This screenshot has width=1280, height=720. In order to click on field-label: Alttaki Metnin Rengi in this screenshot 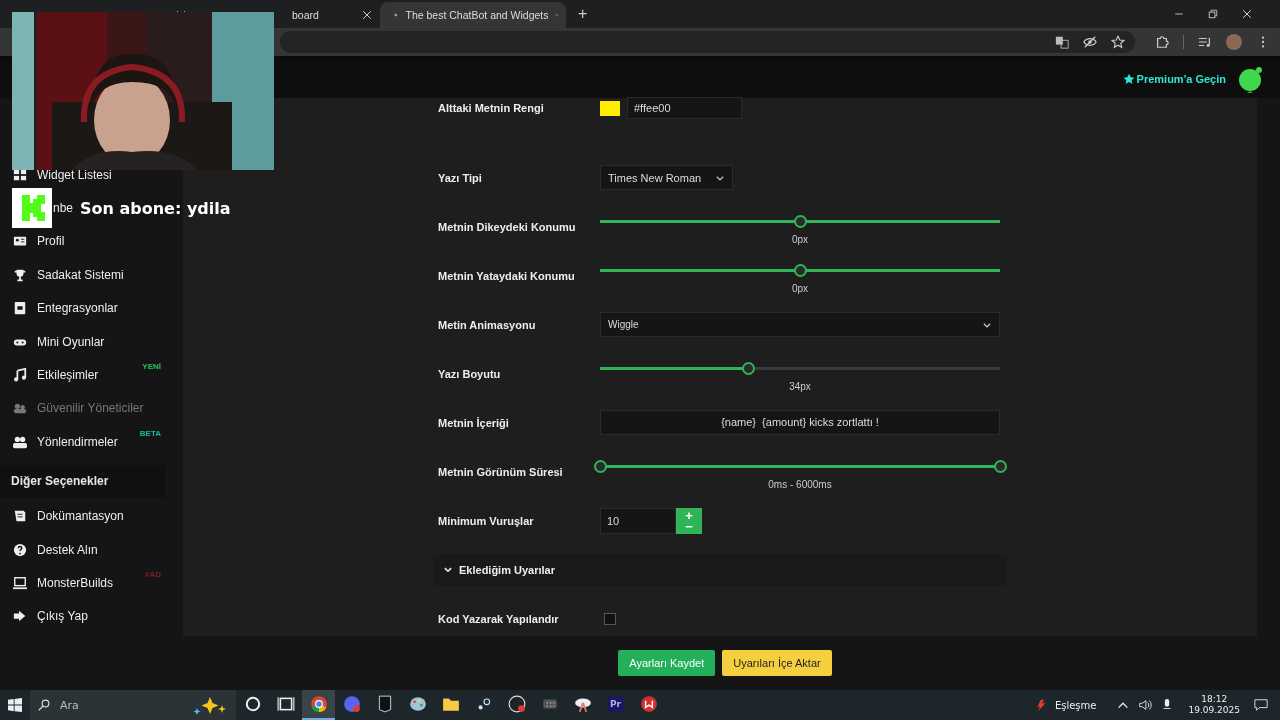, I will do `click(491, 108)`.